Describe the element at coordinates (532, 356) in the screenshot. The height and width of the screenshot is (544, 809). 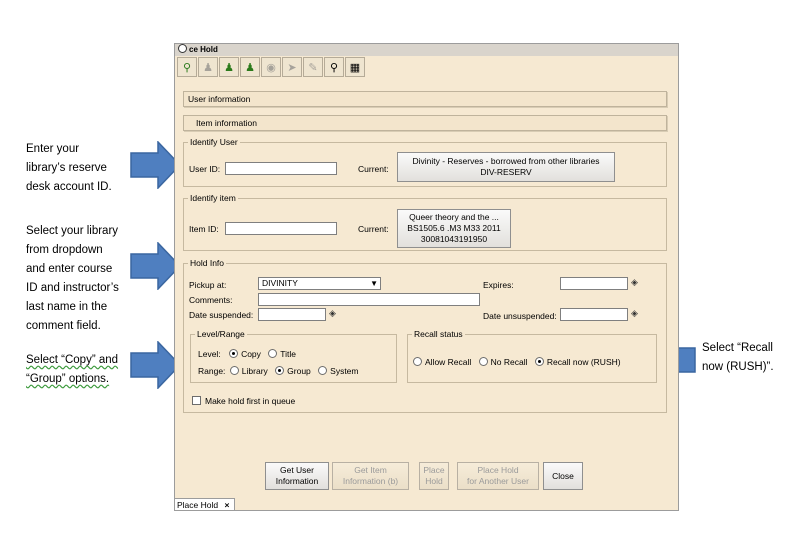
I see `recall-status-group: Recall status` at that location.